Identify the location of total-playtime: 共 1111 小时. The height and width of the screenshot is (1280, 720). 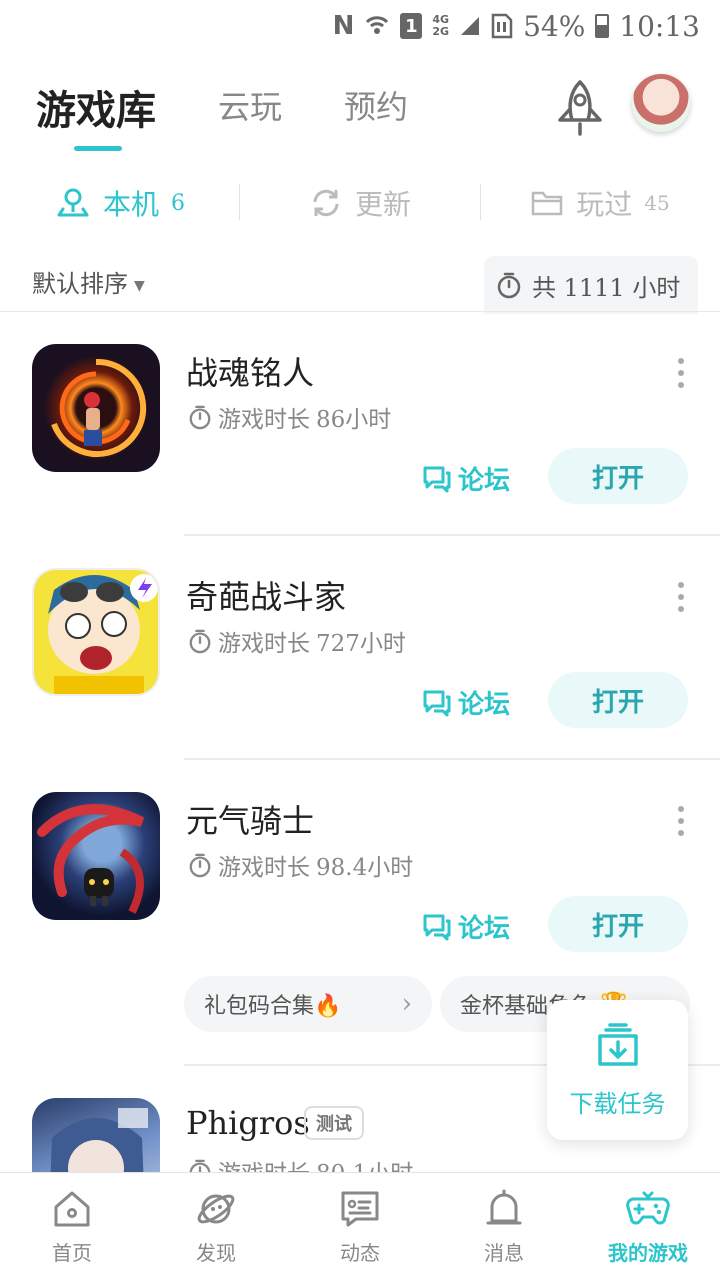
(591, 285).